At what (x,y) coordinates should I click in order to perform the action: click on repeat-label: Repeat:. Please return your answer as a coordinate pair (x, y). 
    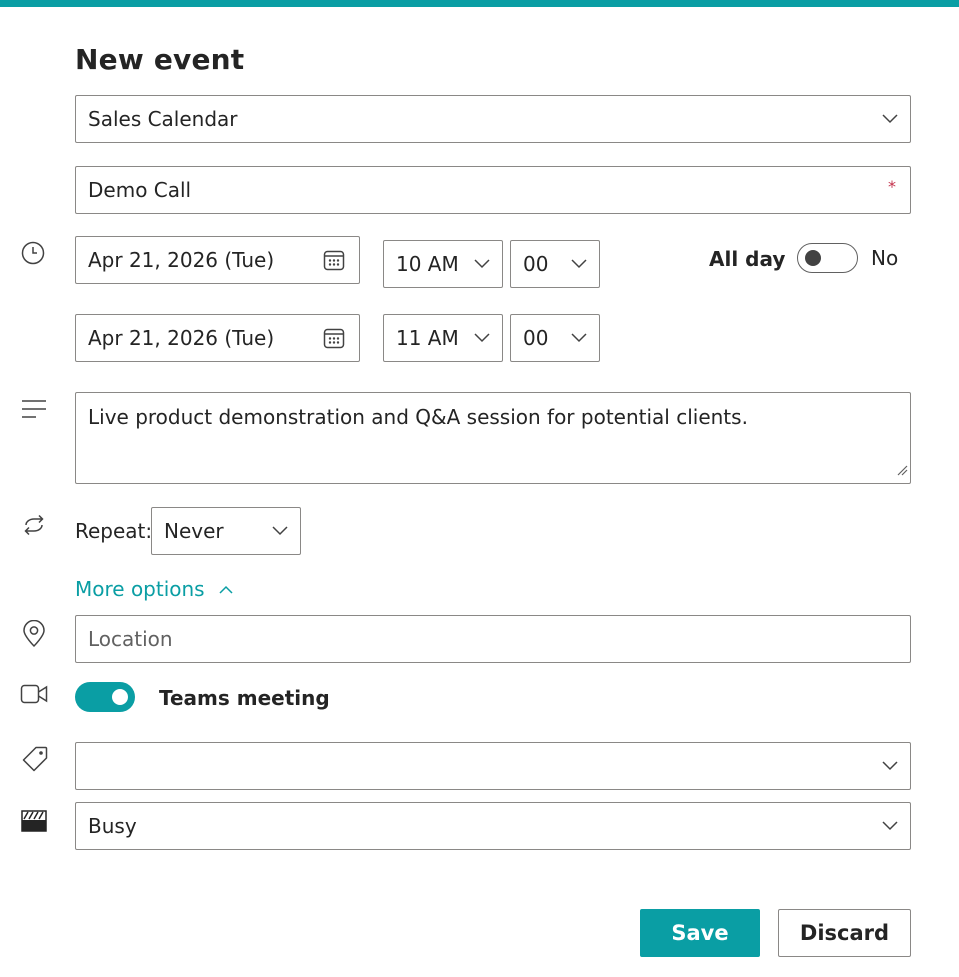
    Looking at the image, I should click on (114, 531).